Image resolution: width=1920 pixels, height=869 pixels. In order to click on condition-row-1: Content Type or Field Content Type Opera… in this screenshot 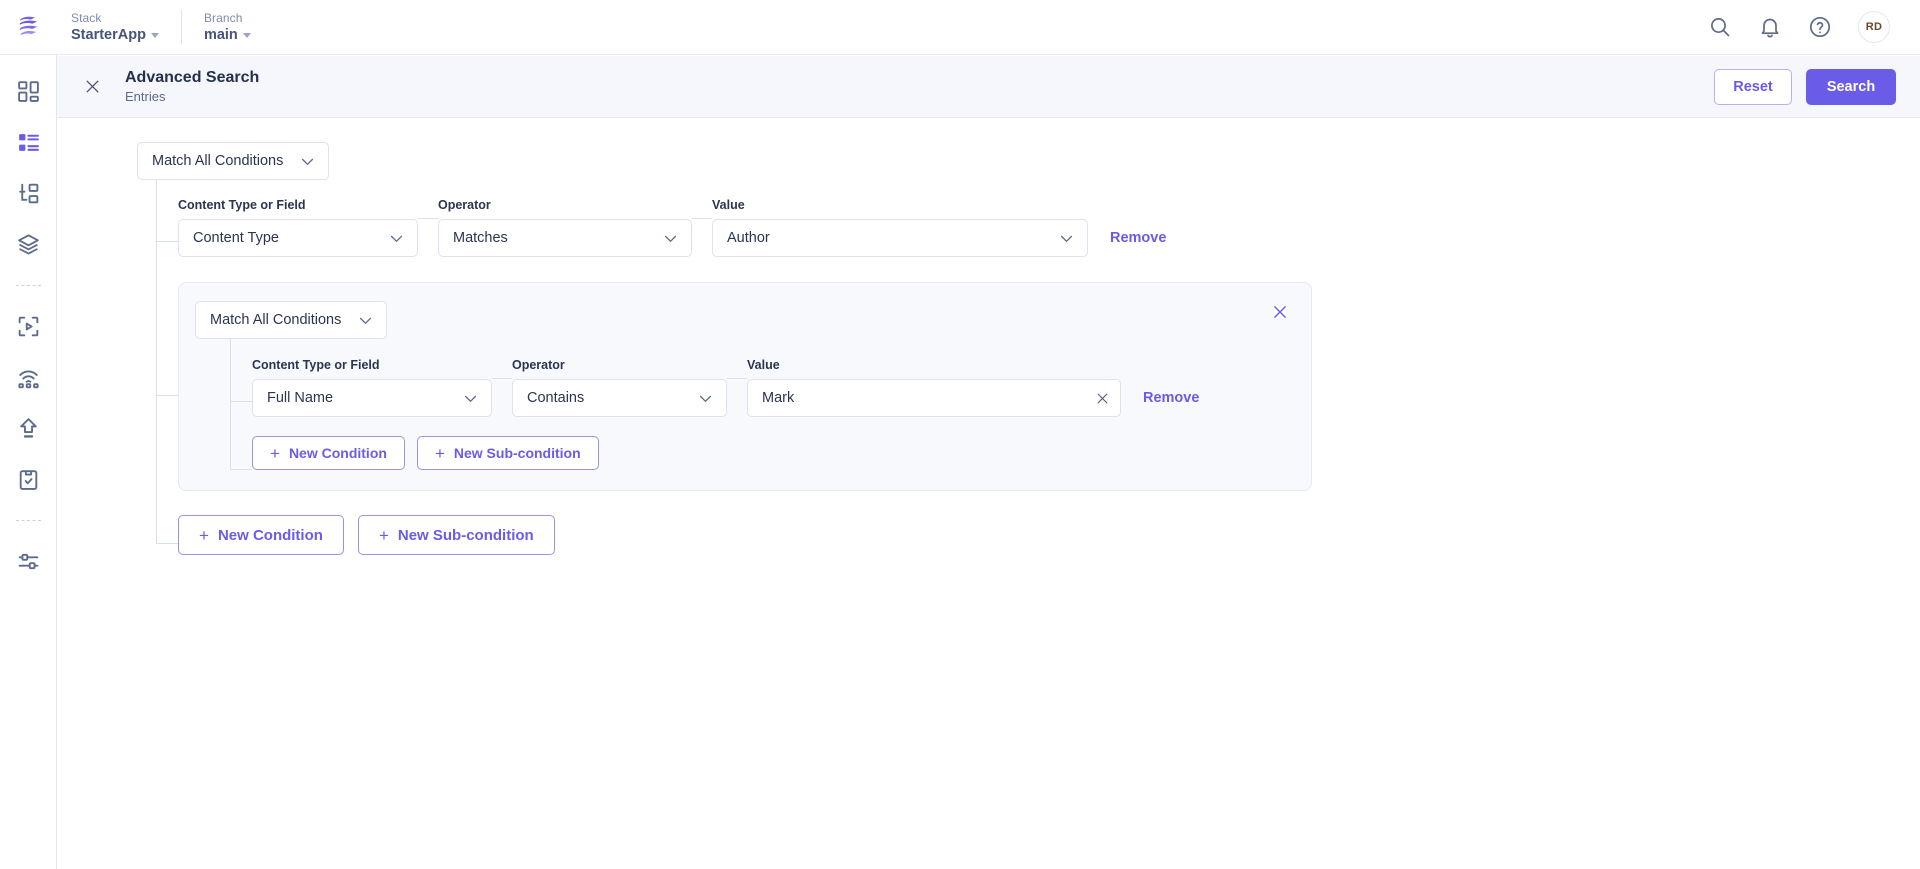, I will do `click(1028, 218)`.